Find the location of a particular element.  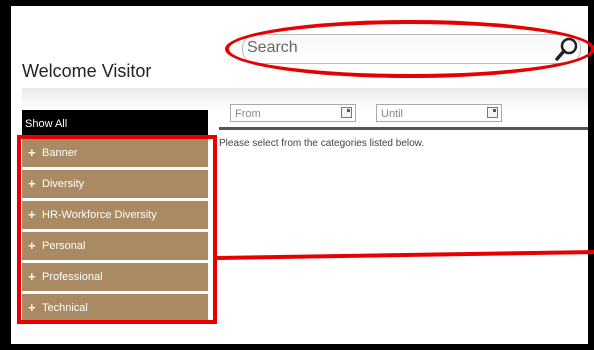

category-item-diversity: + Diversity is located at coordinates (115, 185).